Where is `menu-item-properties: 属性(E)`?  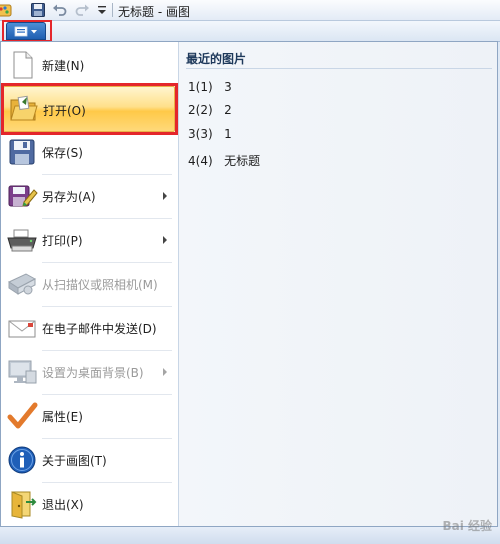 menu-item-properties: 属性(E) is located at coordinates (88, 416).